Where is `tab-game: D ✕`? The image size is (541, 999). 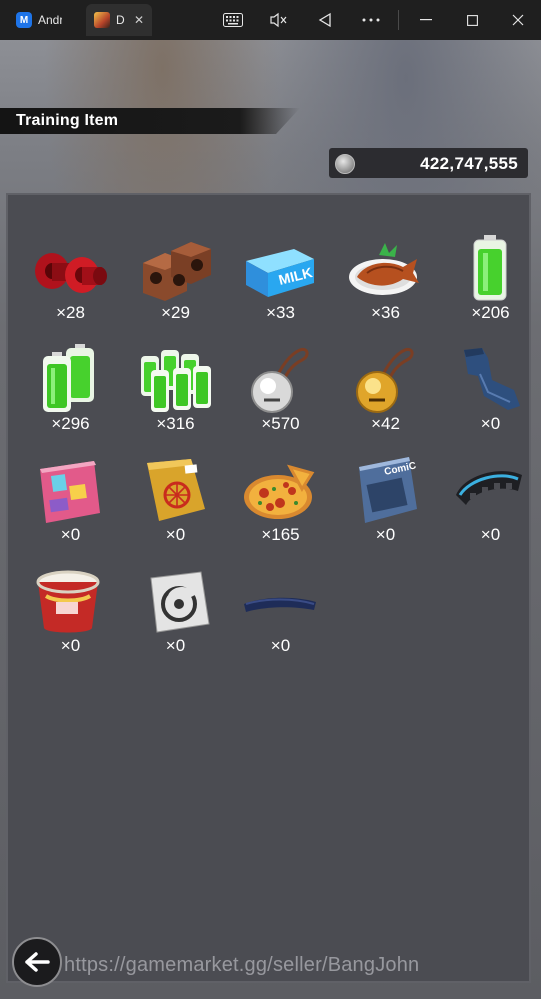
tab-game: D ✕ is located at coordinates (119, 20).